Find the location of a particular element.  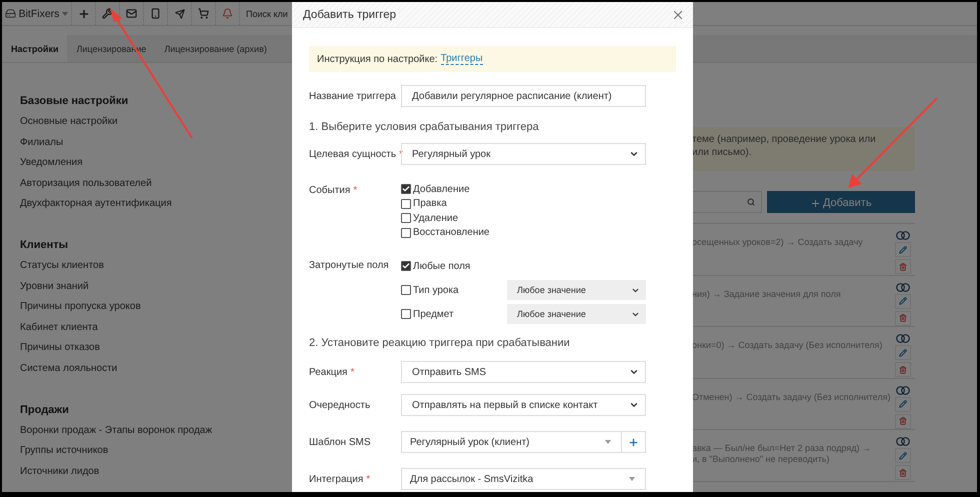

search-icon is located at coordinates (751, 202).